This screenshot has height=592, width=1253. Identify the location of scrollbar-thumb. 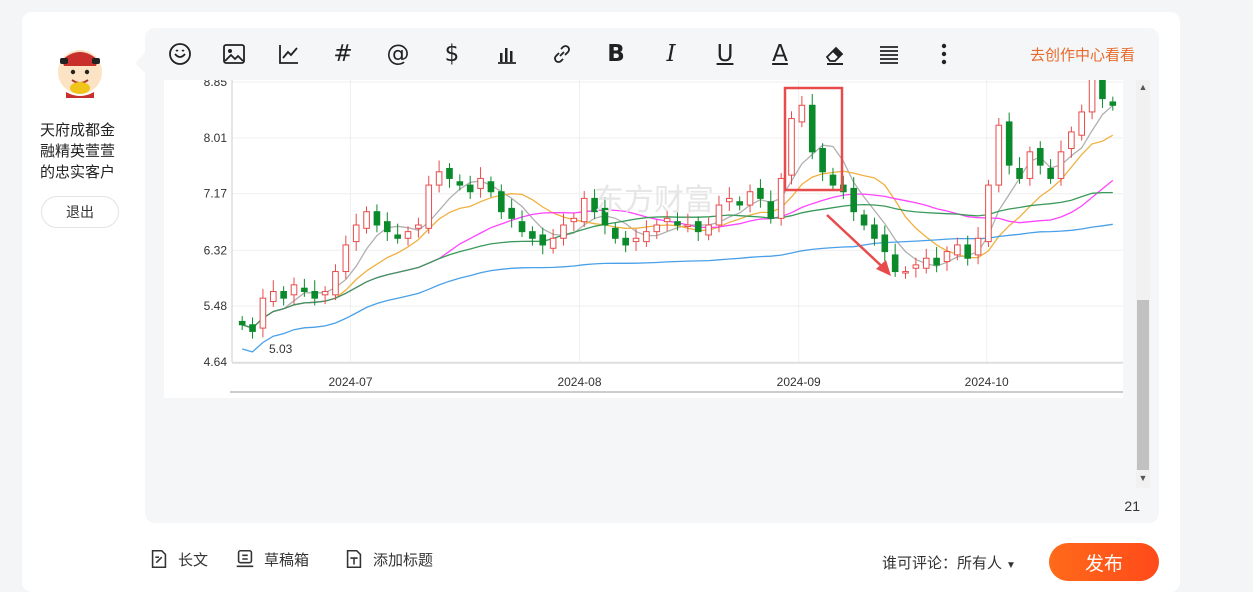
(1143, 385).